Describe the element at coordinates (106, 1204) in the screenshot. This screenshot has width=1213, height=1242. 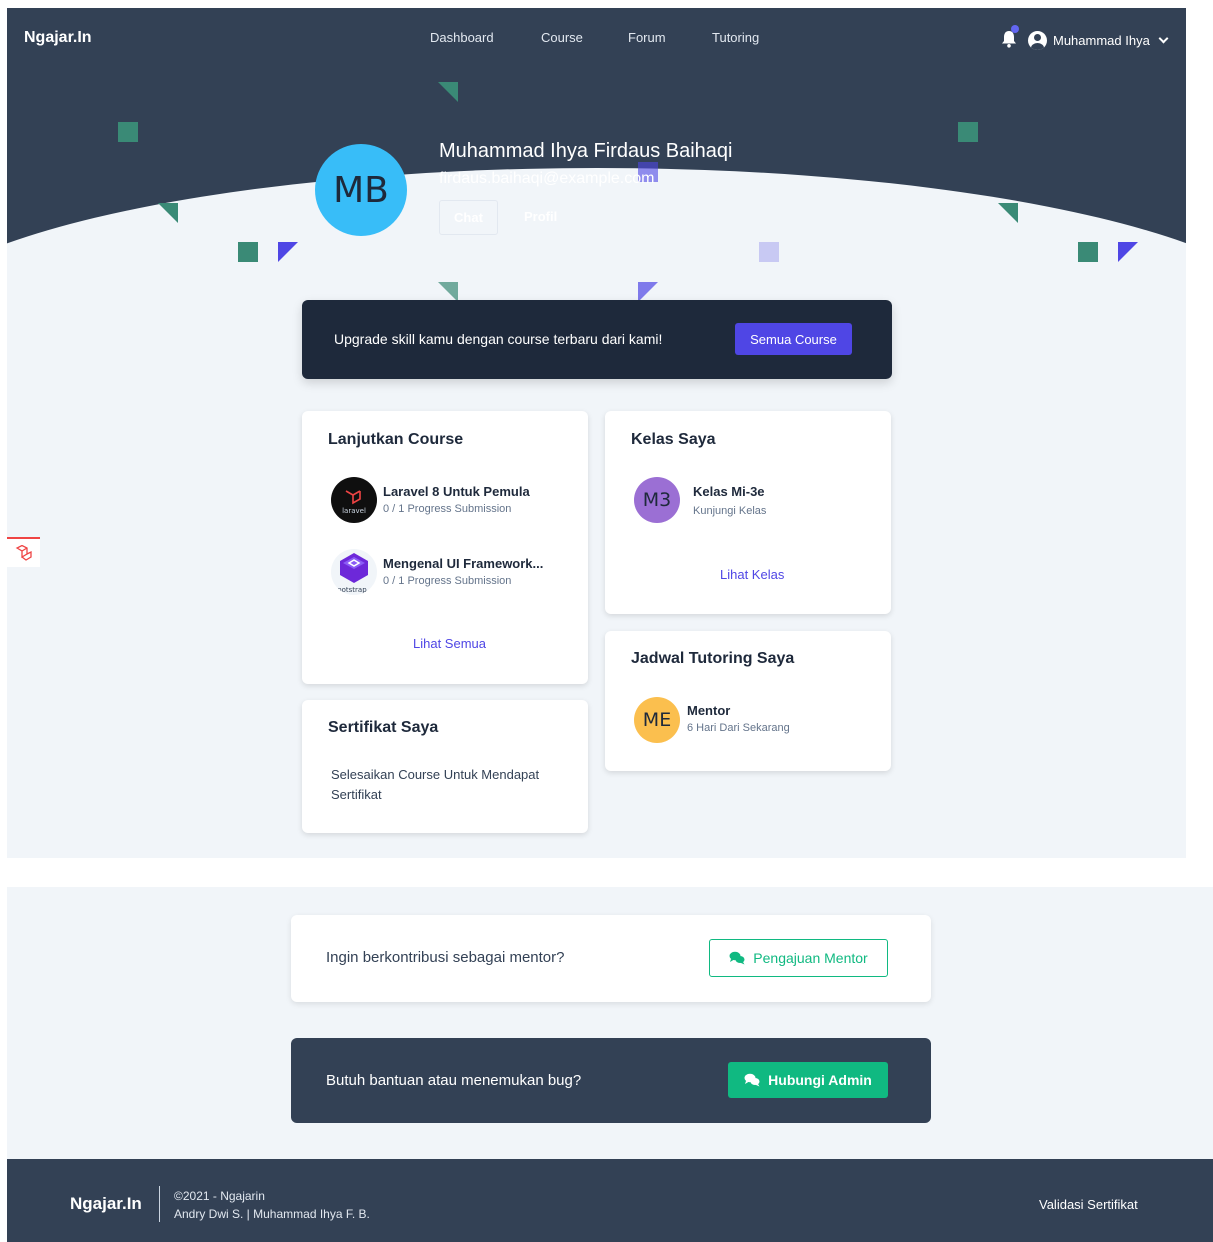
I see `footer-brand: Ngajar.In` at that location.